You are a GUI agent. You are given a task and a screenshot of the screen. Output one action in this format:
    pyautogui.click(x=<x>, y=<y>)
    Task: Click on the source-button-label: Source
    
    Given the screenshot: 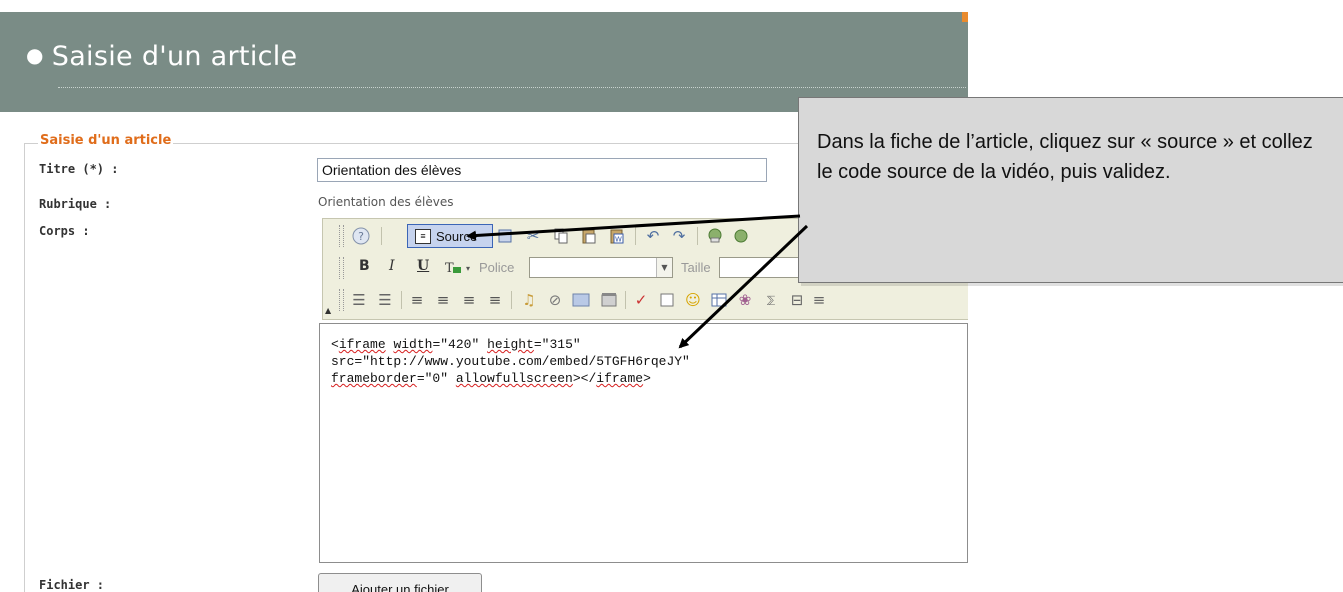 What is the action you would take?
    pyautogui.click(x=457, y=236)
    